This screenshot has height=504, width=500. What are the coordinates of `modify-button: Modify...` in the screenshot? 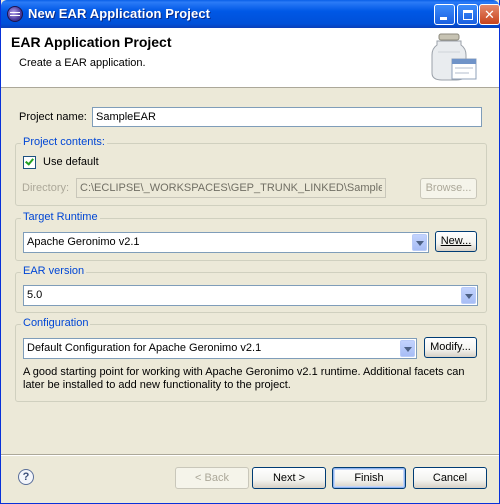 It's located at (450, 347).